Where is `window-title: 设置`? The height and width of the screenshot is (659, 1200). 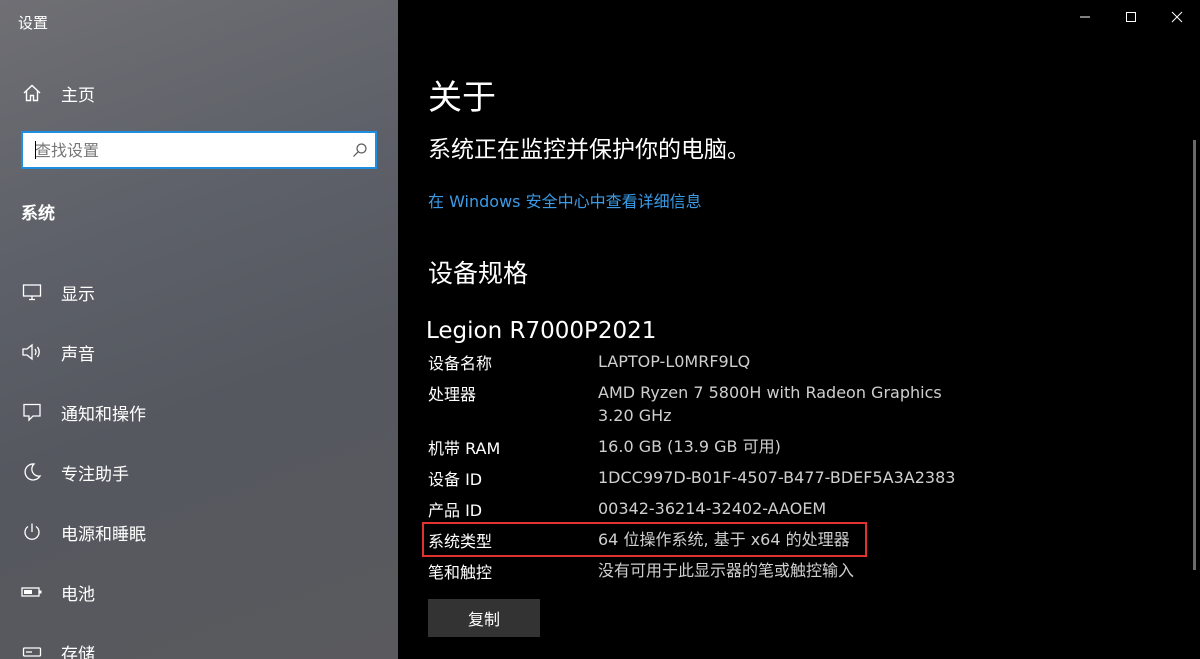
window-title: 设置 is located at coordinates (33, 23).